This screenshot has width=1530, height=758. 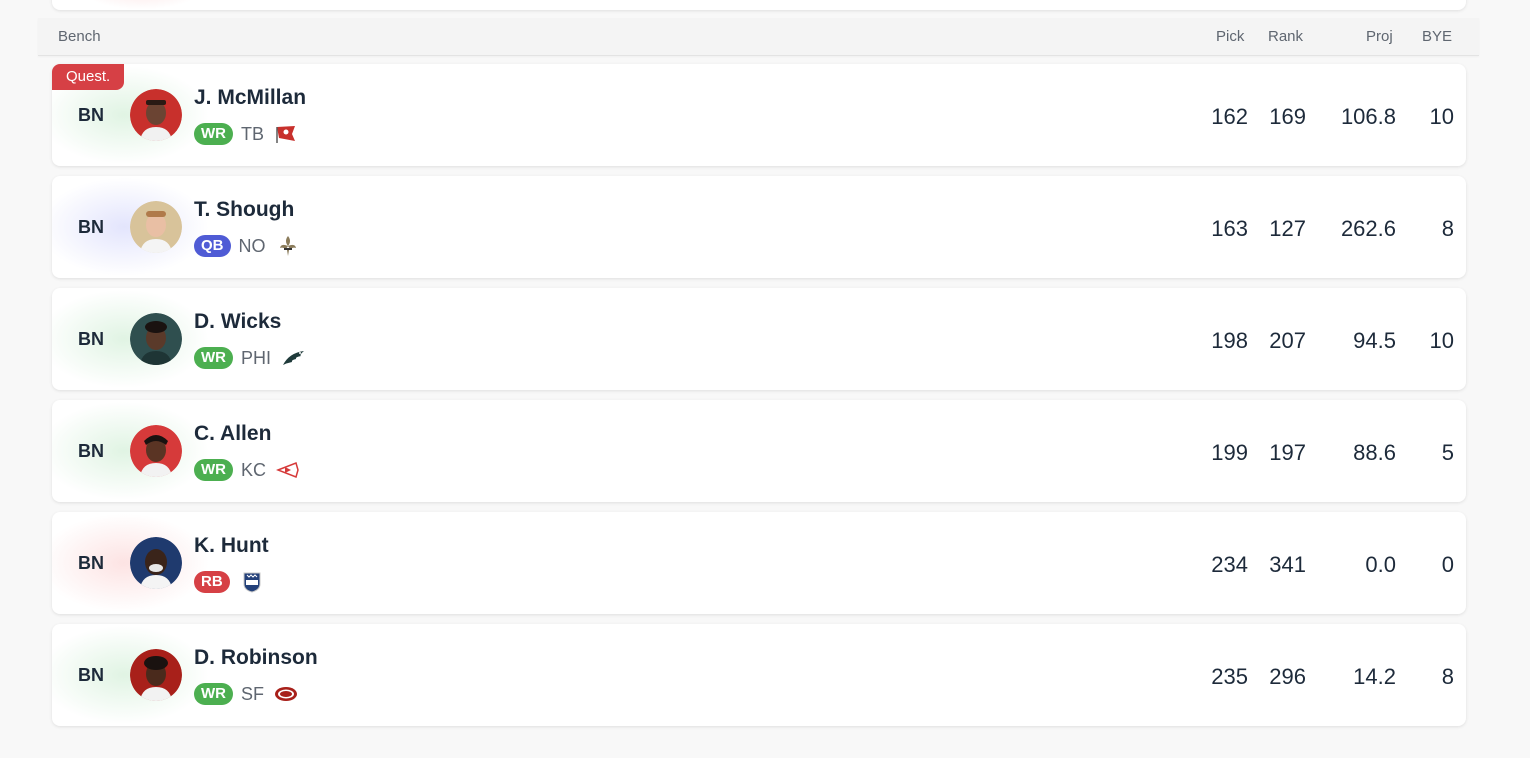 I want to click on stat-rank: 207, so click(x=1287, y=340).